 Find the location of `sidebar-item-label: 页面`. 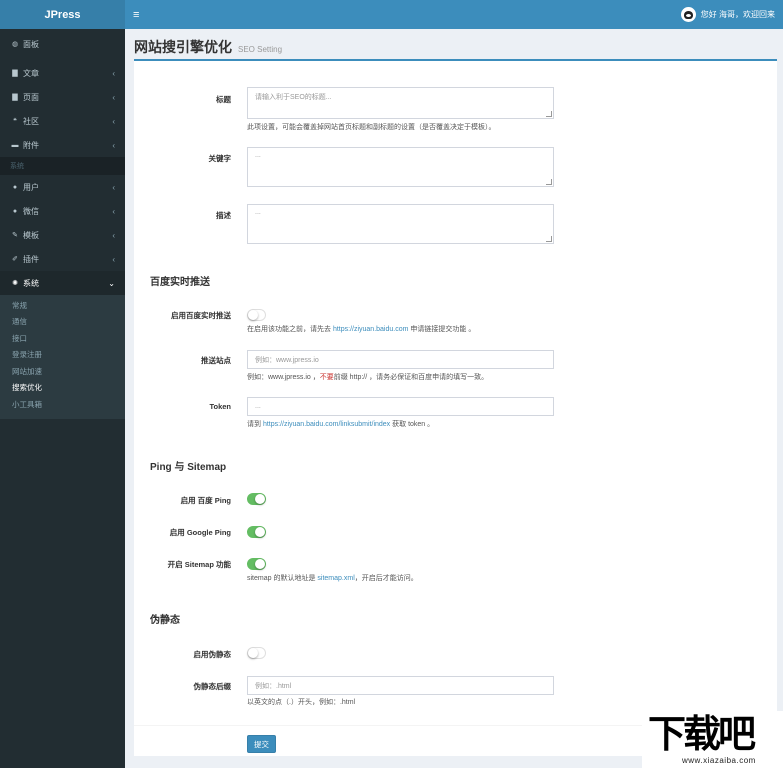

sidebar-item-label: 页面 is located at coordinates (31, 97).